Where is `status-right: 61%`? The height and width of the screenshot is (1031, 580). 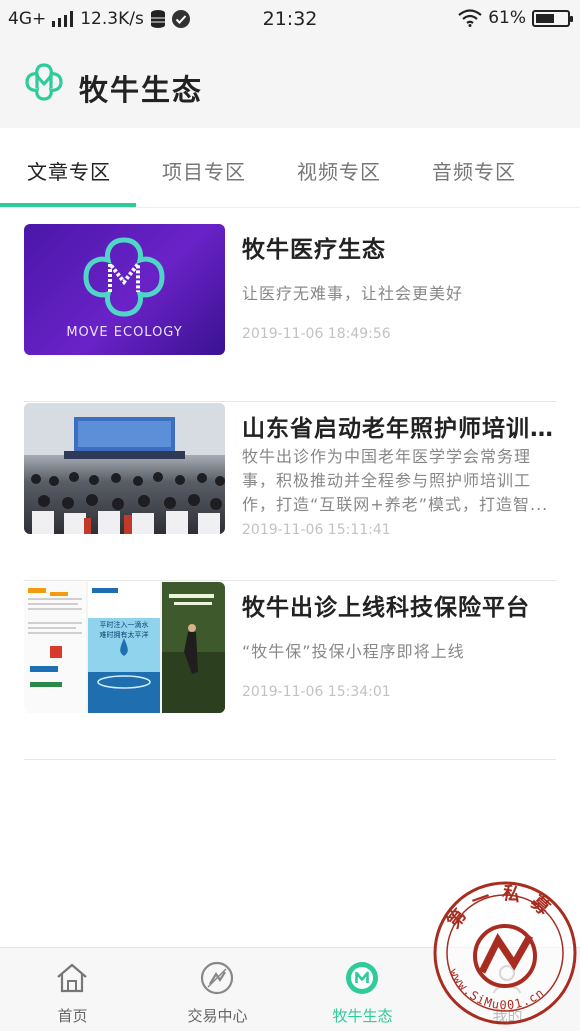 status-right: 61% is located at coordinates (515, 18).